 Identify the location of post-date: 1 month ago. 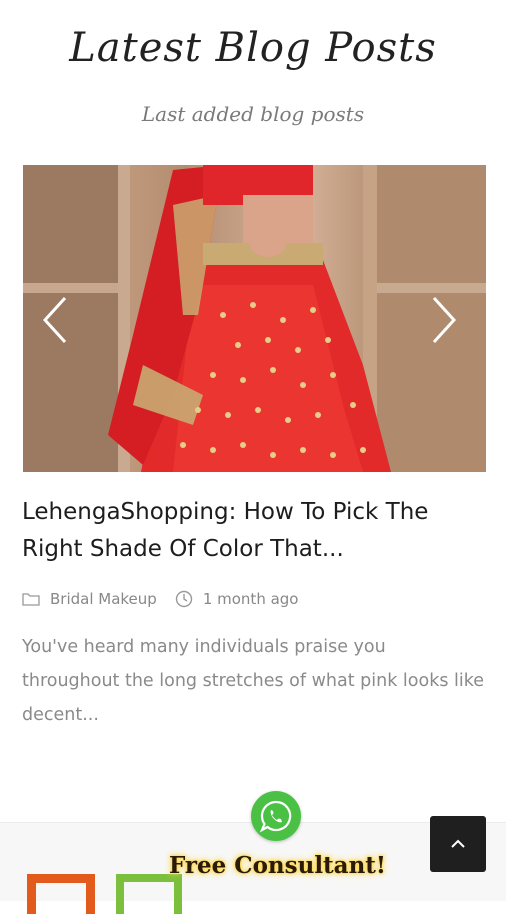
(237, 599).